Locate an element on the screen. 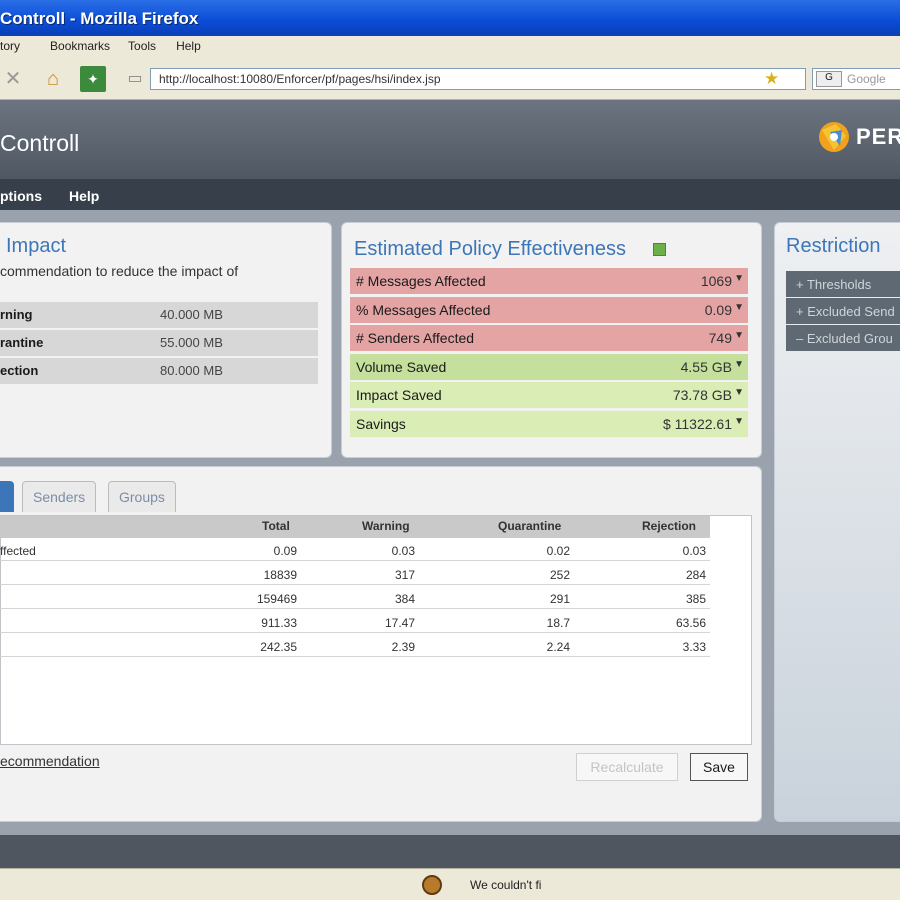 The width and height of the screenshot is (900, 900). window-title-bar: Controll - Mozilla Firefox is located at coordinates (450, 18).